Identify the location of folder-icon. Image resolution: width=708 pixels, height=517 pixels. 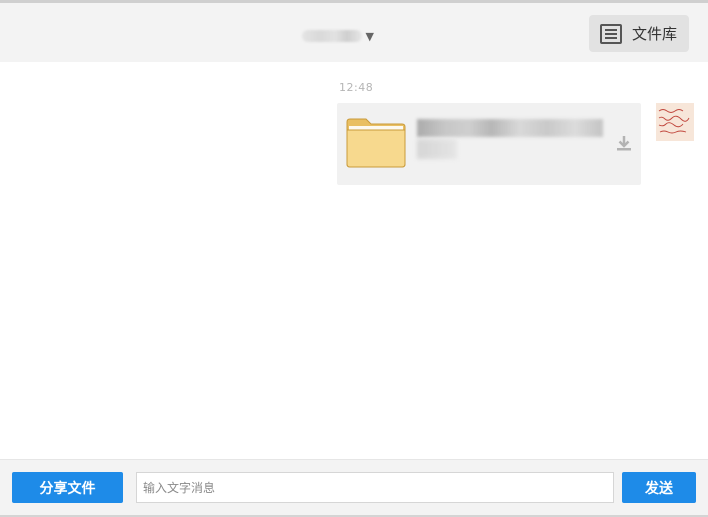
(376, 144).